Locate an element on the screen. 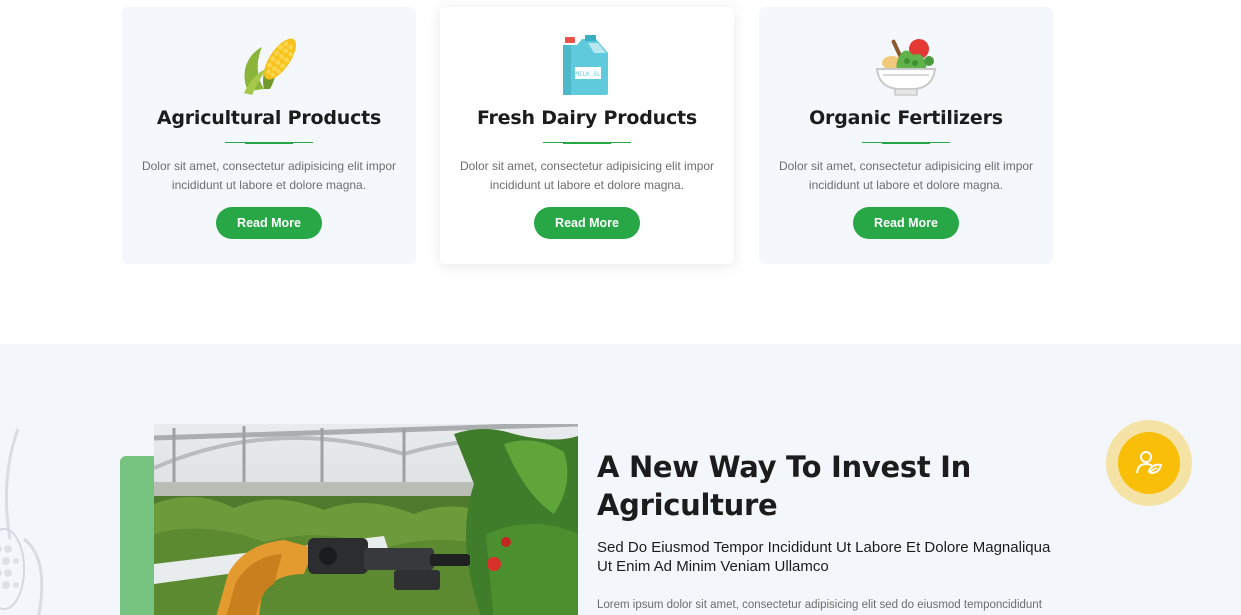 The width and height of the screenshot is (1241, 615). invest-title: A New Way To Invest In Agriculture is located at coordinates (784, 486).